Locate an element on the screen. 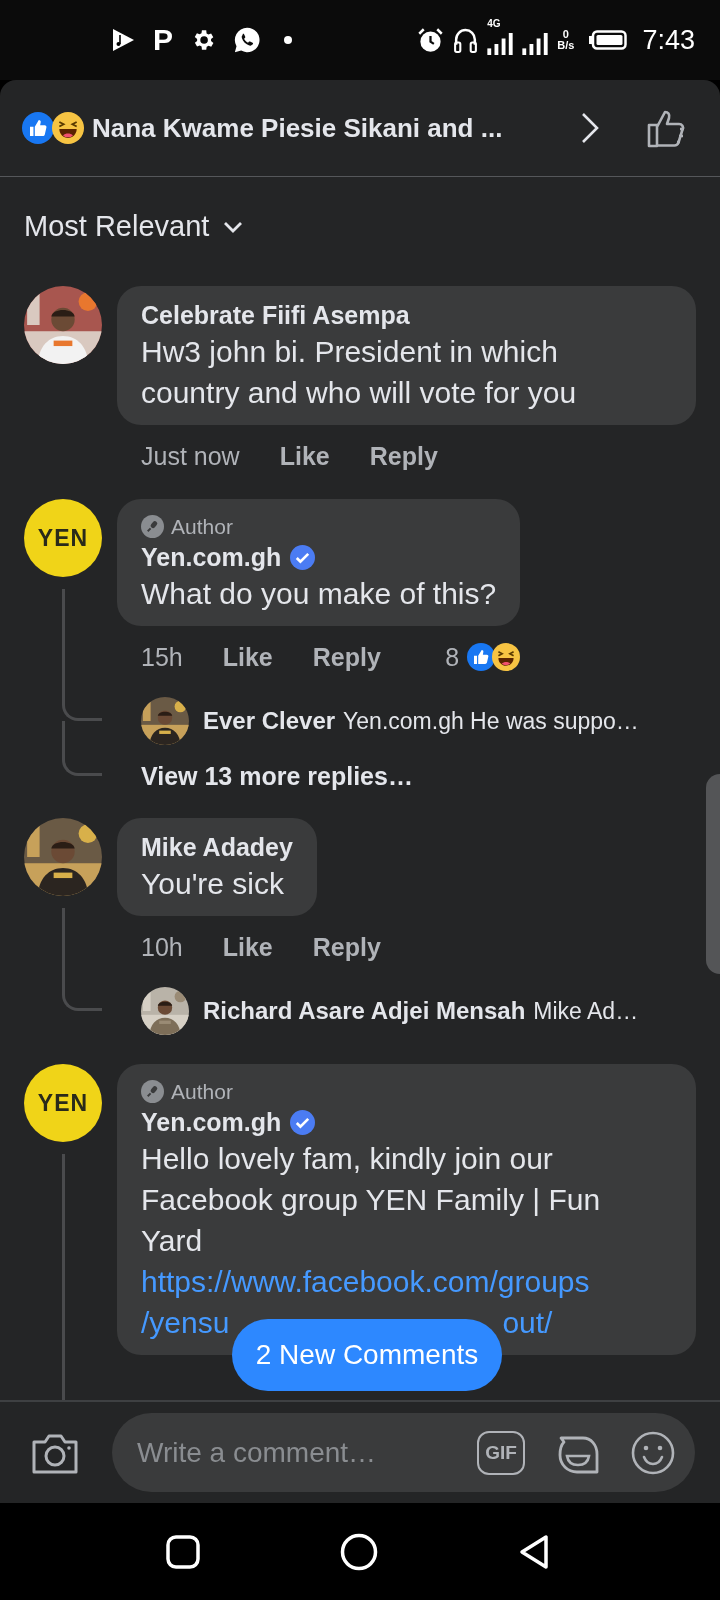  speed-unit: B/s is located at coordinates (566, 45).